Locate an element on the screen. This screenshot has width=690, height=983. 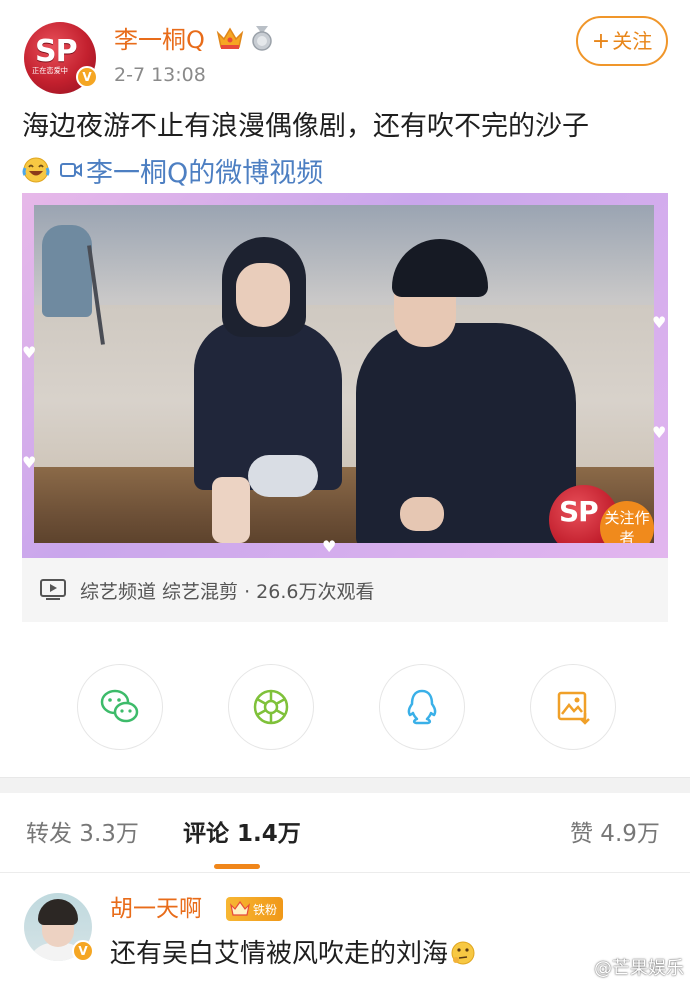
verified-badge-icon: V is located at coordinates (87, 77).